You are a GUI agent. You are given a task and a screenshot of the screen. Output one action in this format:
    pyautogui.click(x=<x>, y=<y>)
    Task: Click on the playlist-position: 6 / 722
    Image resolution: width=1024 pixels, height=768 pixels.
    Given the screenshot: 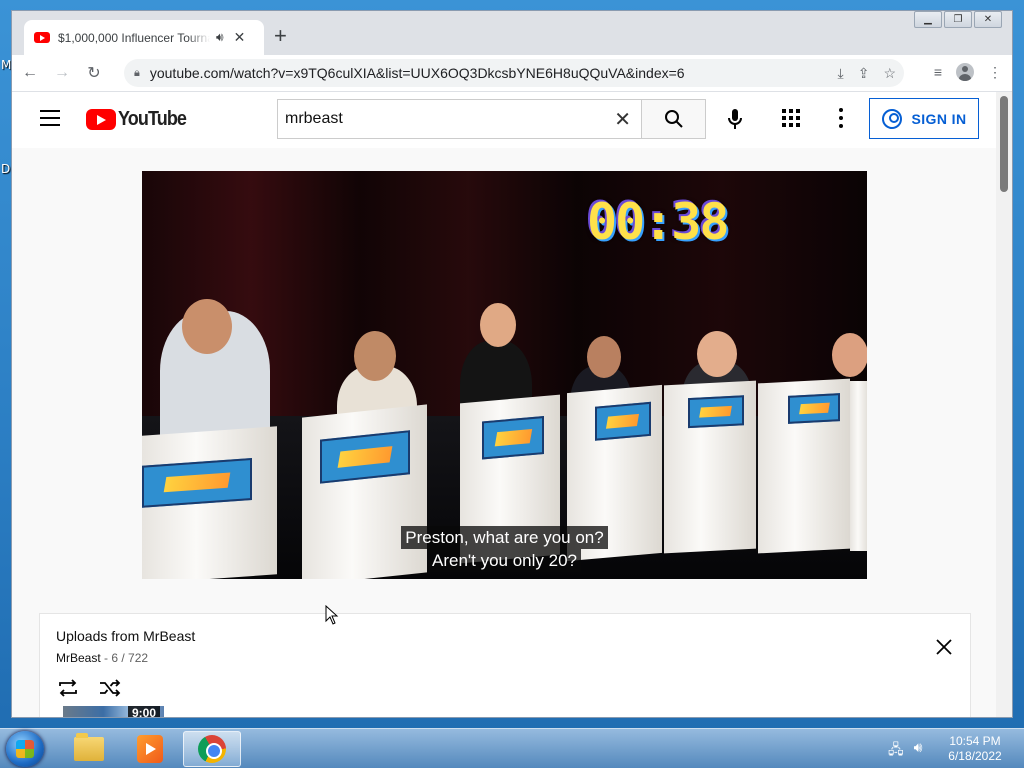 What is the action you would take?
    pyautogui.click(x=130, y=658)
    